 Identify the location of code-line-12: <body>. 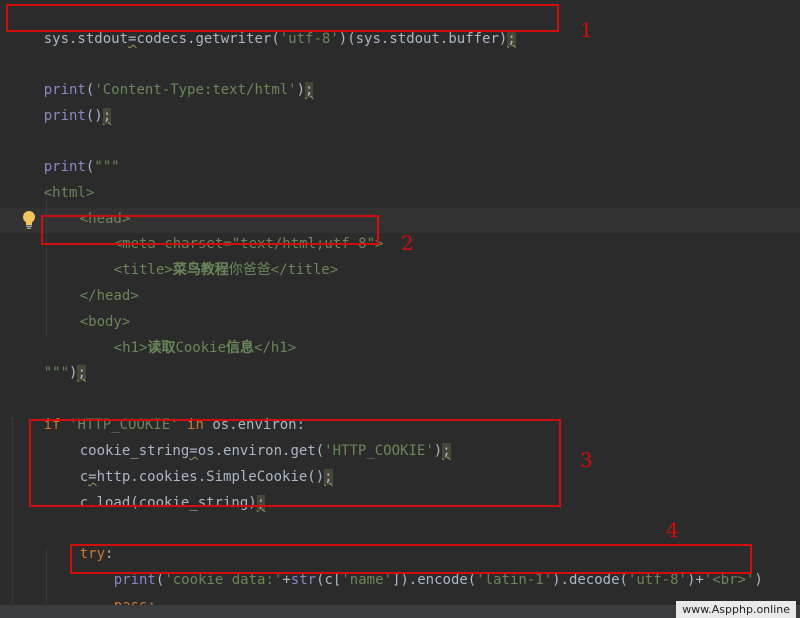
(88, 309).